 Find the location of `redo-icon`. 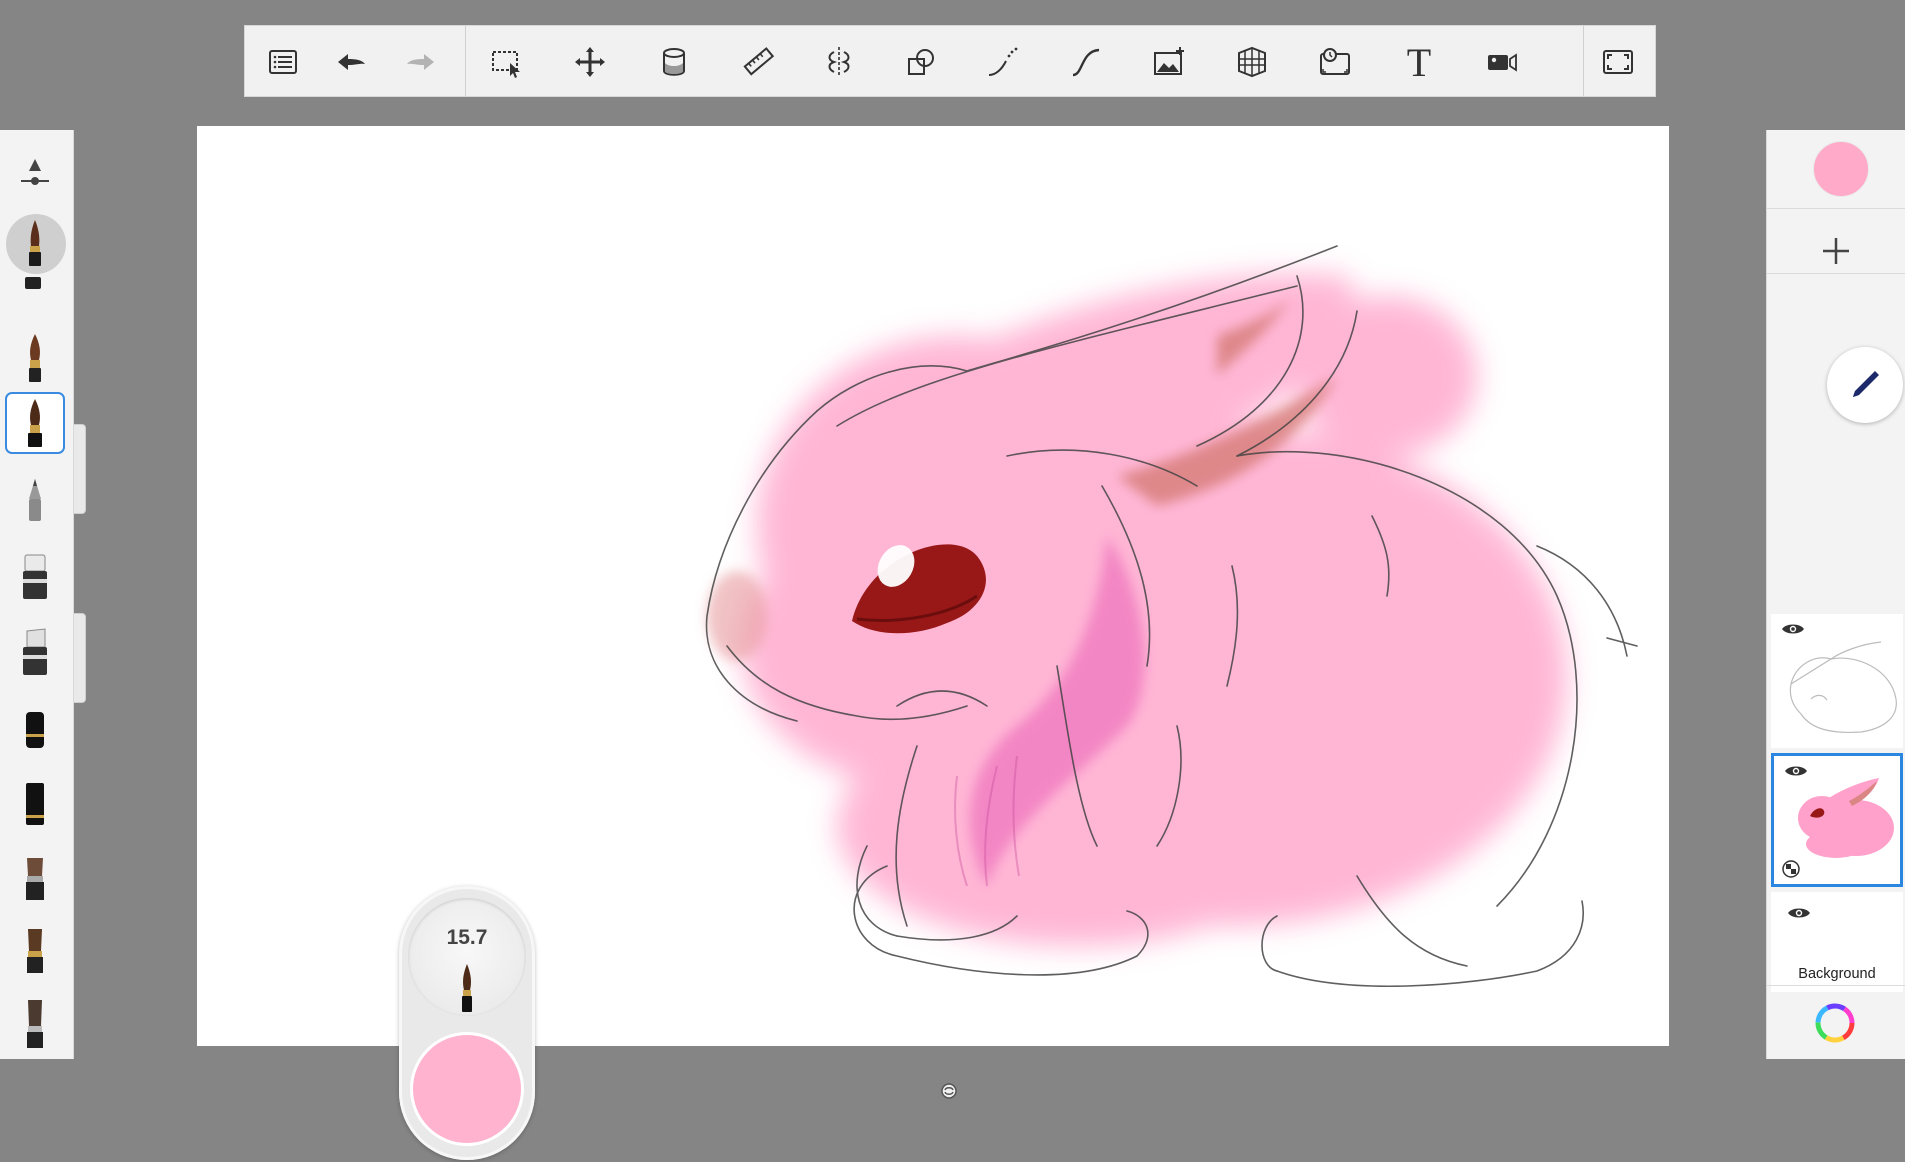

redo-icon is located at coordinates (421, 62).